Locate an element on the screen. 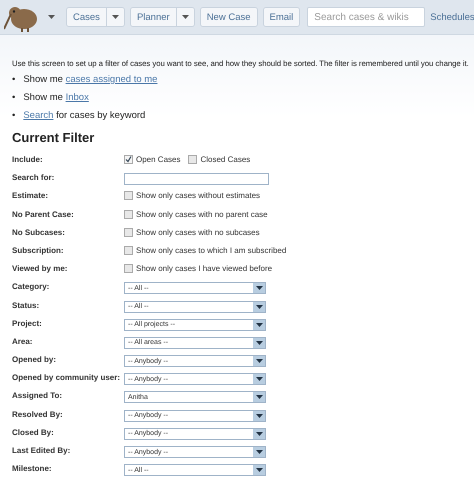  field-label: Resolved By: is located at coordinates (38, 415).